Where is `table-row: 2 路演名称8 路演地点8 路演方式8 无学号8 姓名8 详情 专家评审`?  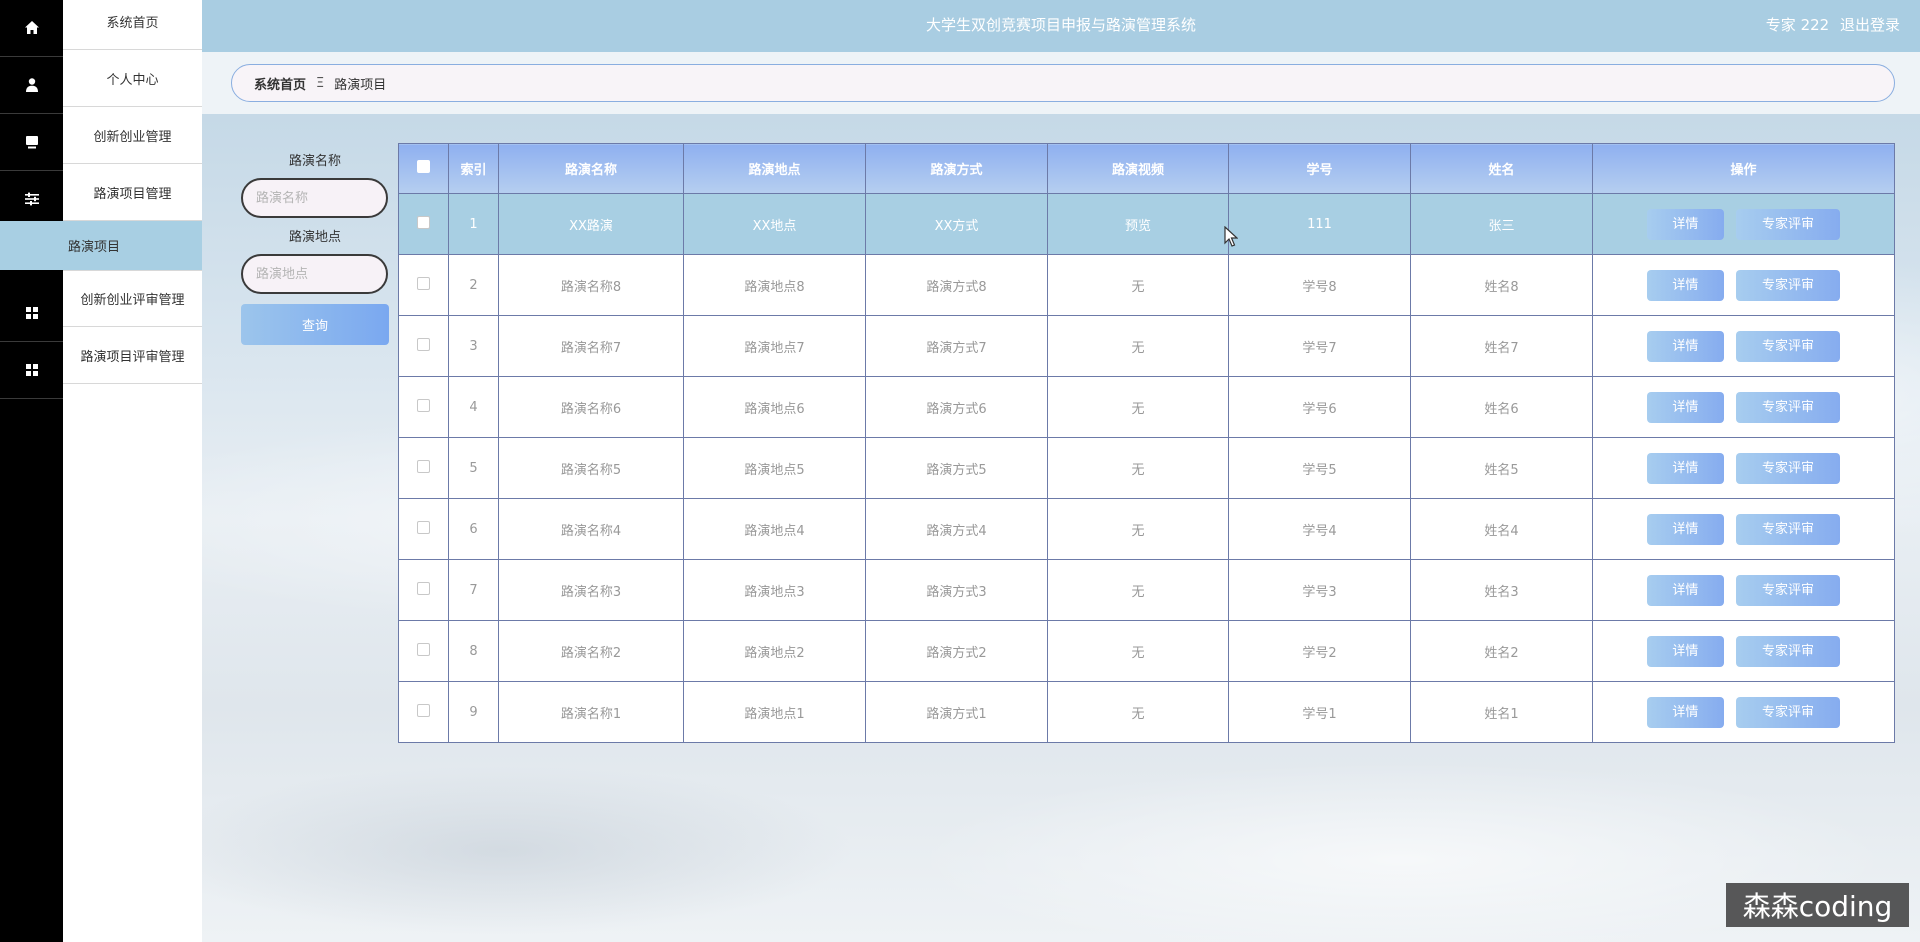
table-row: 2 路演名称8 路演地点8 路演方式8 无学号8 姓名8 详情 专家评审 is located at coordinates (1146, 285).